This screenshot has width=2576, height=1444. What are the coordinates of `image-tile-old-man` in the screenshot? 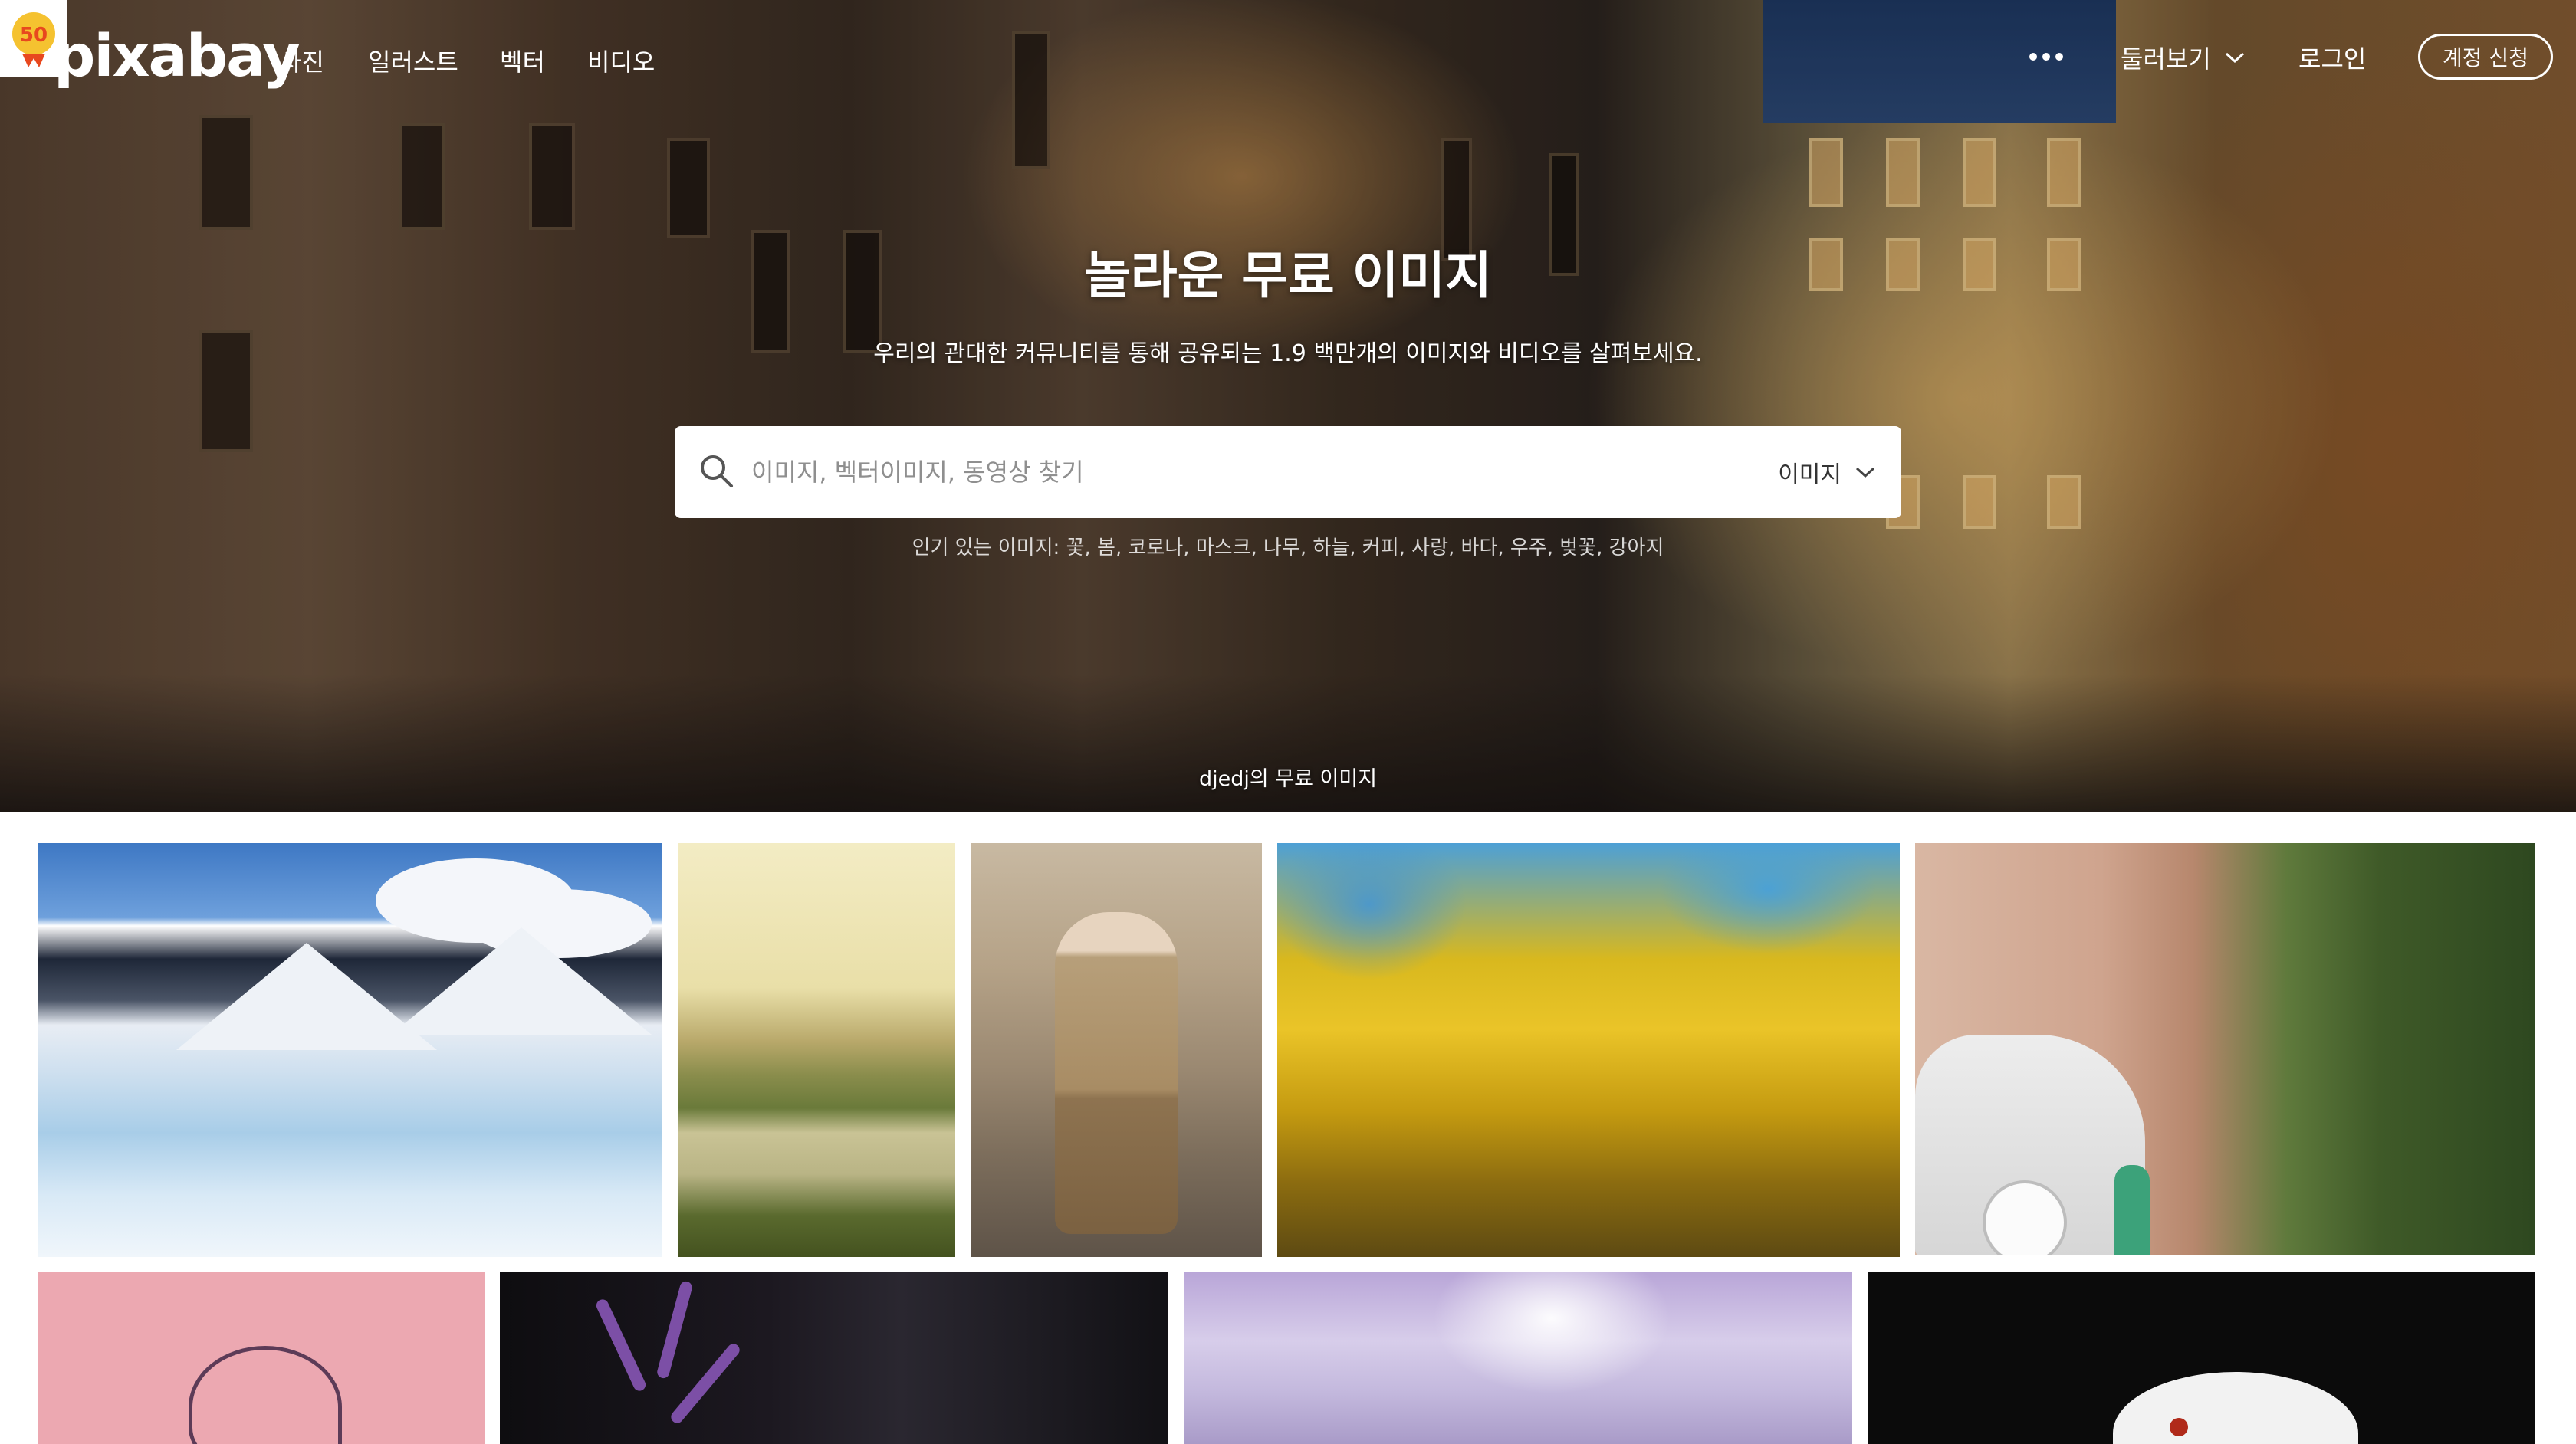 It's located at (1116, 1050).